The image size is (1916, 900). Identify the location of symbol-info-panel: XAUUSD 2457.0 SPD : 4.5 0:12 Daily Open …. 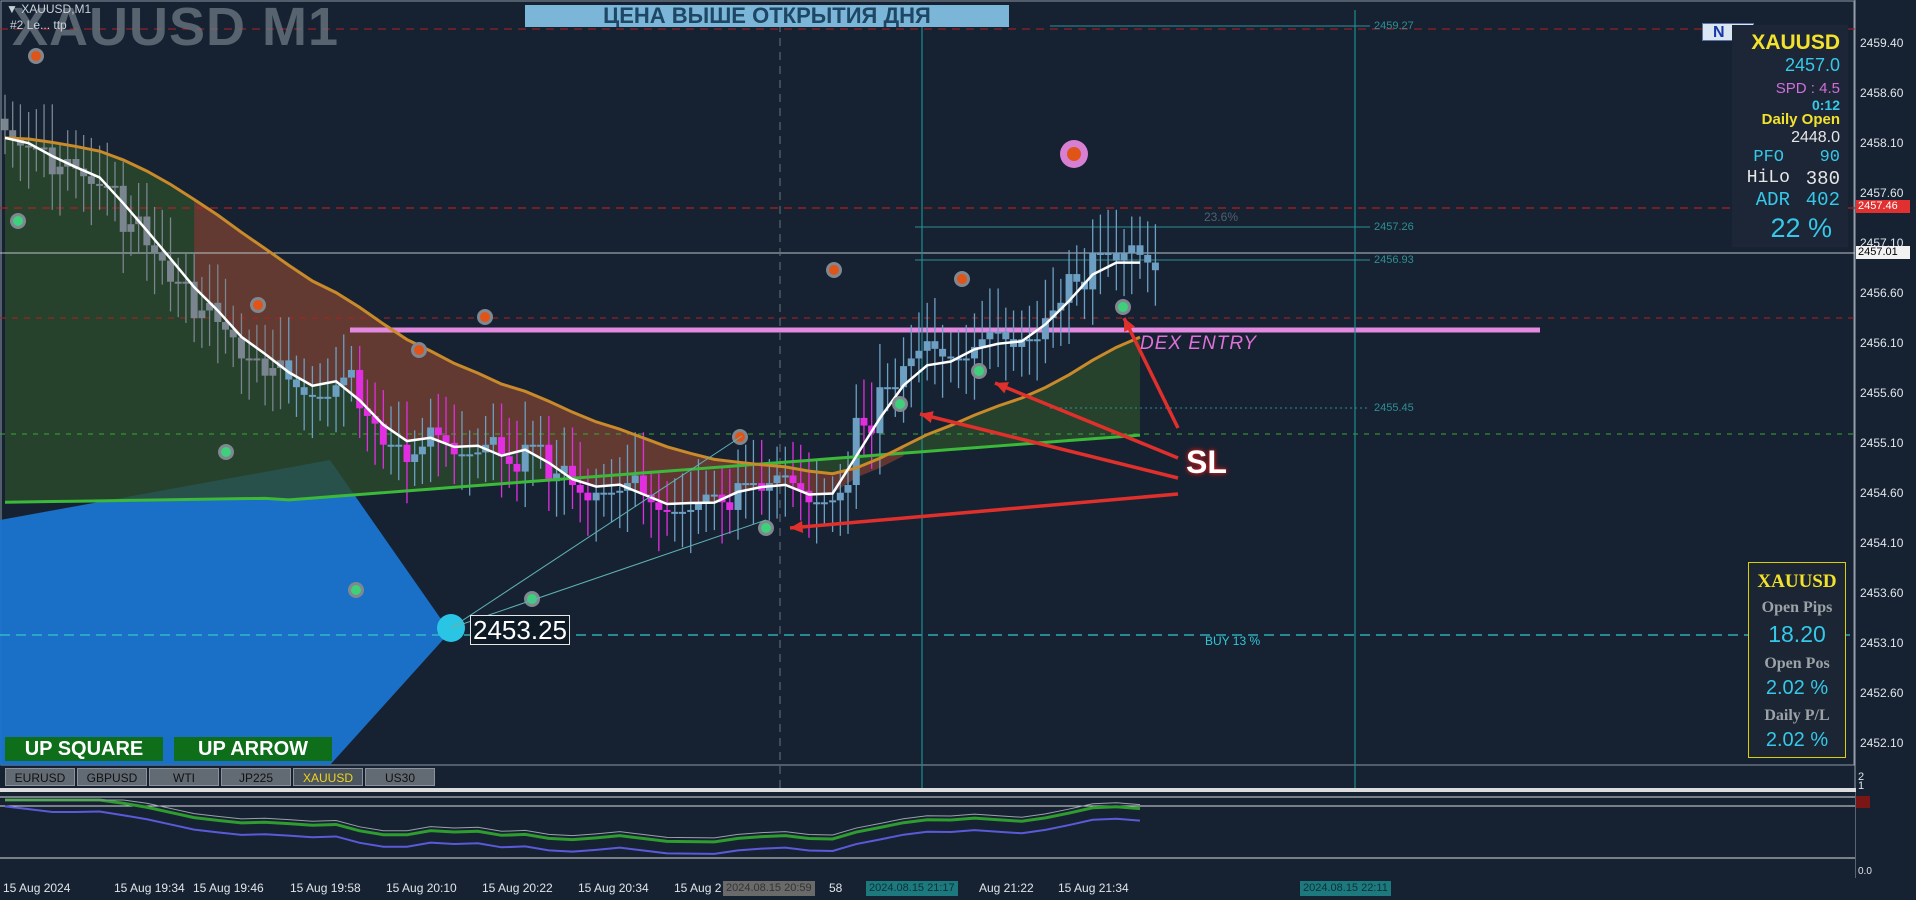
(1790, 136).